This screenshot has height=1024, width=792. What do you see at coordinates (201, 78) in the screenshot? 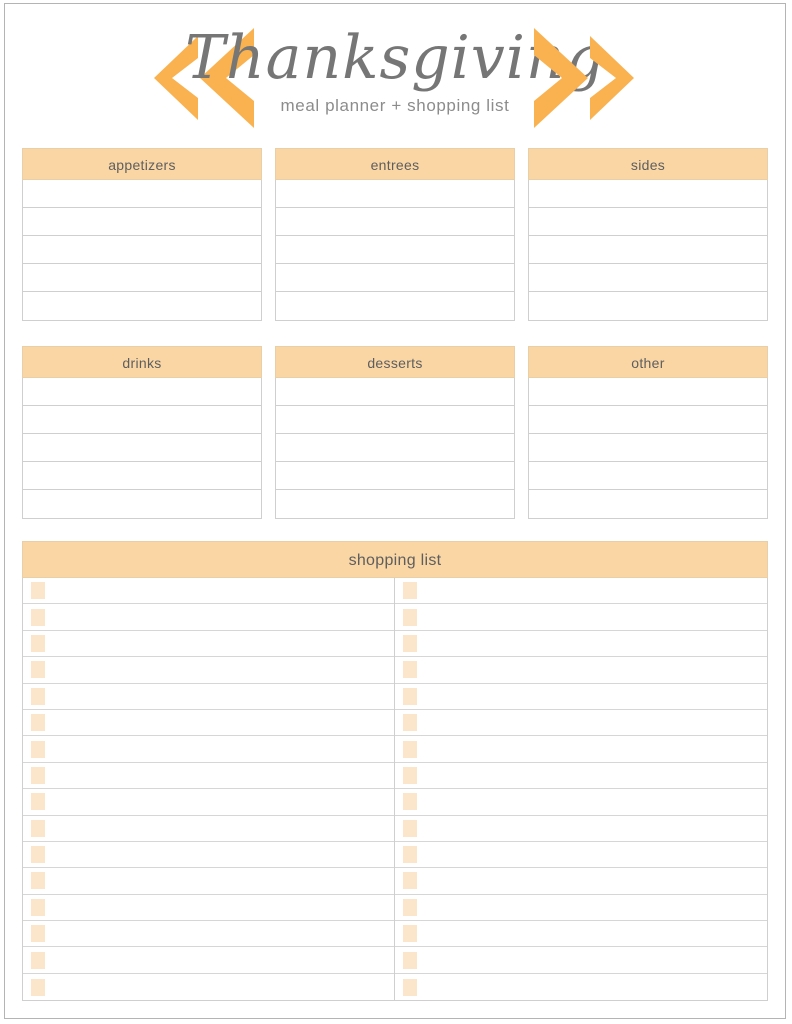
I see `double-chevron-left-icon` at bounding box center [201, 78].